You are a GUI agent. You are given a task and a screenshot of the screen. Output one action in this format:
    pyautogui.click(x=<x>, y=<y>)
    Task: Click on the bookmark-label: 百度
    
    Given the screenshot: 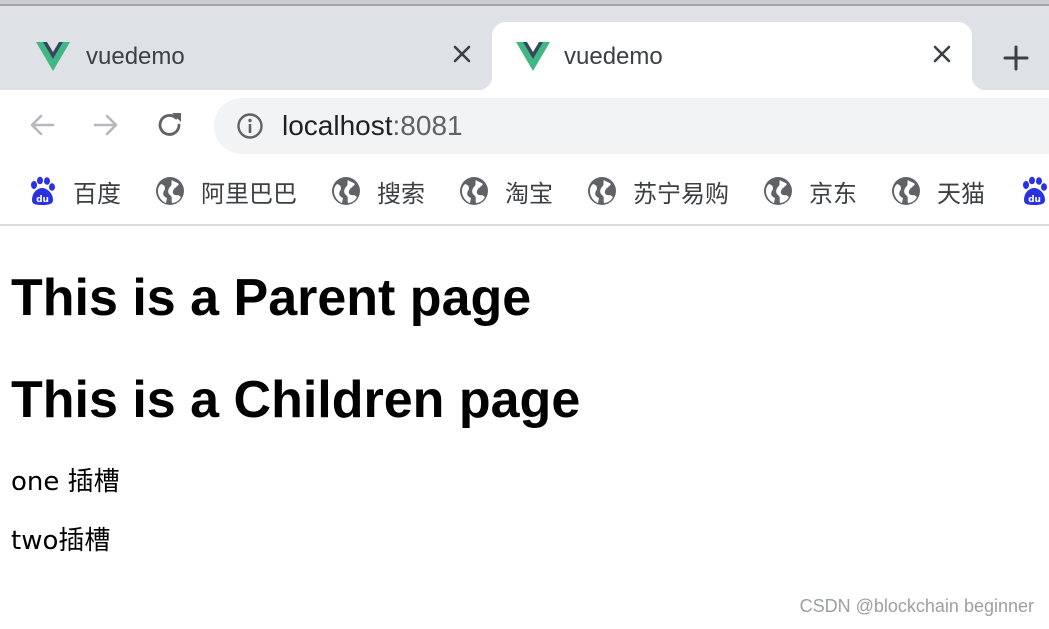 What is the action you would take?
    pyautogui.click(x=97, y=193)
    